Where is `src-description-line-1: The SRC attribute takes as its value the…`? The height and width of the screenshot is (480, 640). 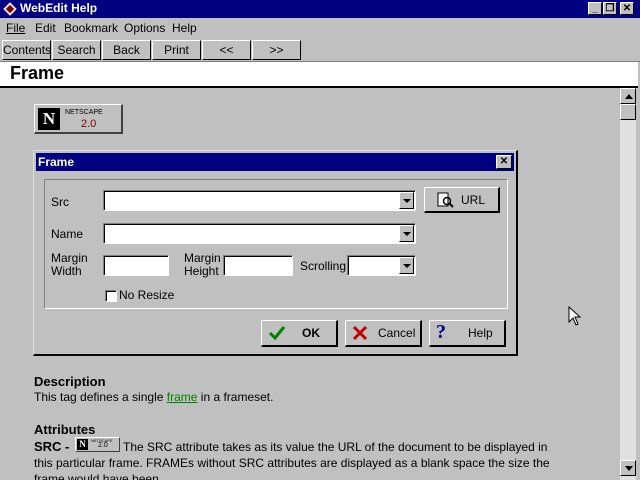
src-description-line-1: The SRC attribute takes as its value the… is located at coordinates (335, 447).